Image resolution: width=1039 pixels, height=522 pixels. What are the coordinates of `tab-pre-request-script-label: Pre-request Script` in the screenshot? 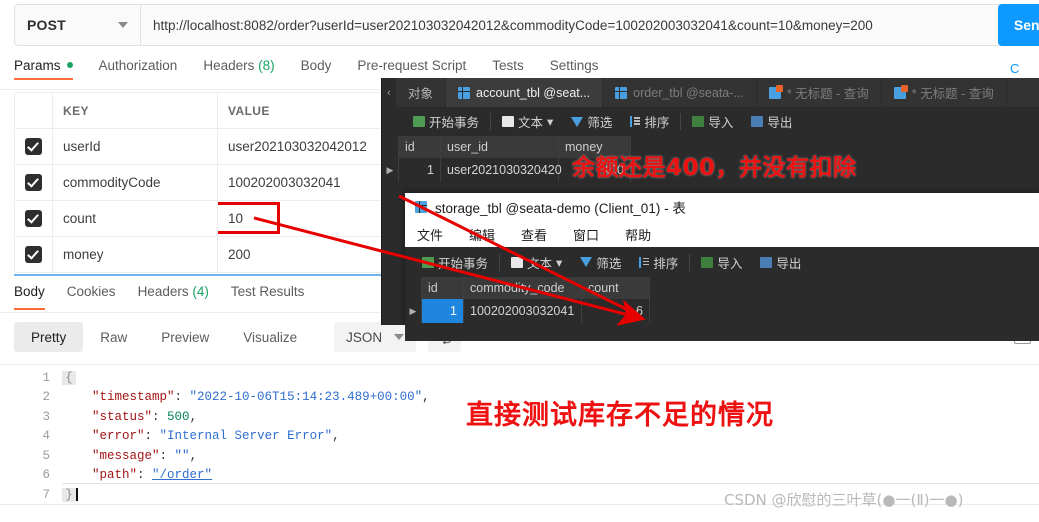 It's located at (412, 65).